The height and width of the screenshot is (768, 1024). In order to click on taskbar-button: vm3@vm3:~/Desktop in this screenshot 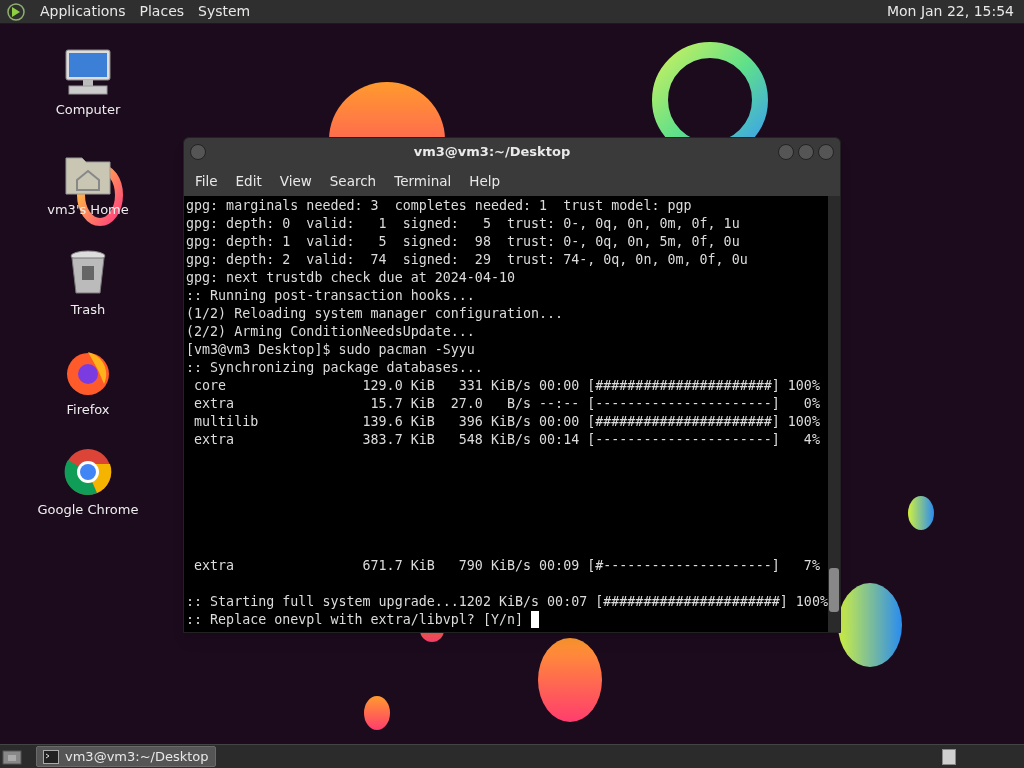, I will do `click(126, 756)`.